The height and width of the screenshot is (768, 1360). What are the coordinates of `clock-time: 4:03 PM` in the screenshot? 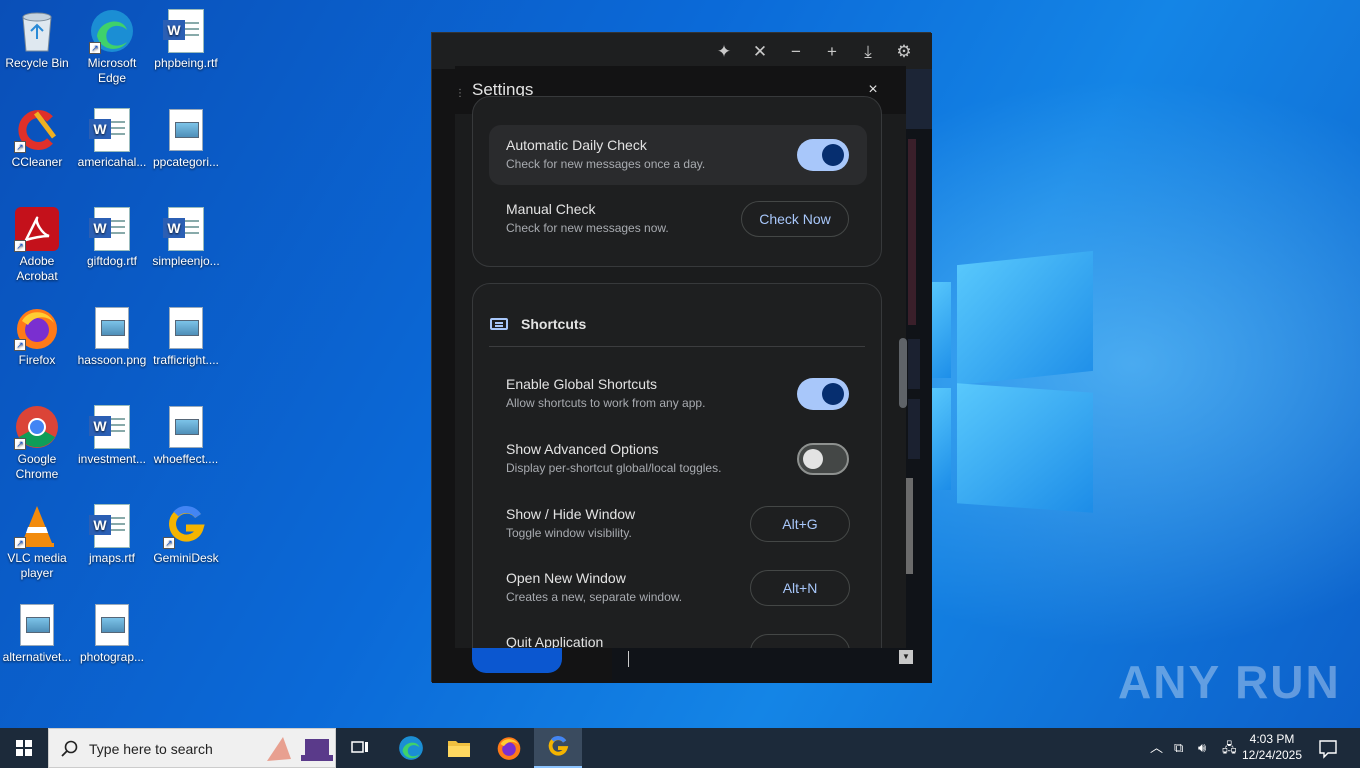 It's located at (1272, 739).